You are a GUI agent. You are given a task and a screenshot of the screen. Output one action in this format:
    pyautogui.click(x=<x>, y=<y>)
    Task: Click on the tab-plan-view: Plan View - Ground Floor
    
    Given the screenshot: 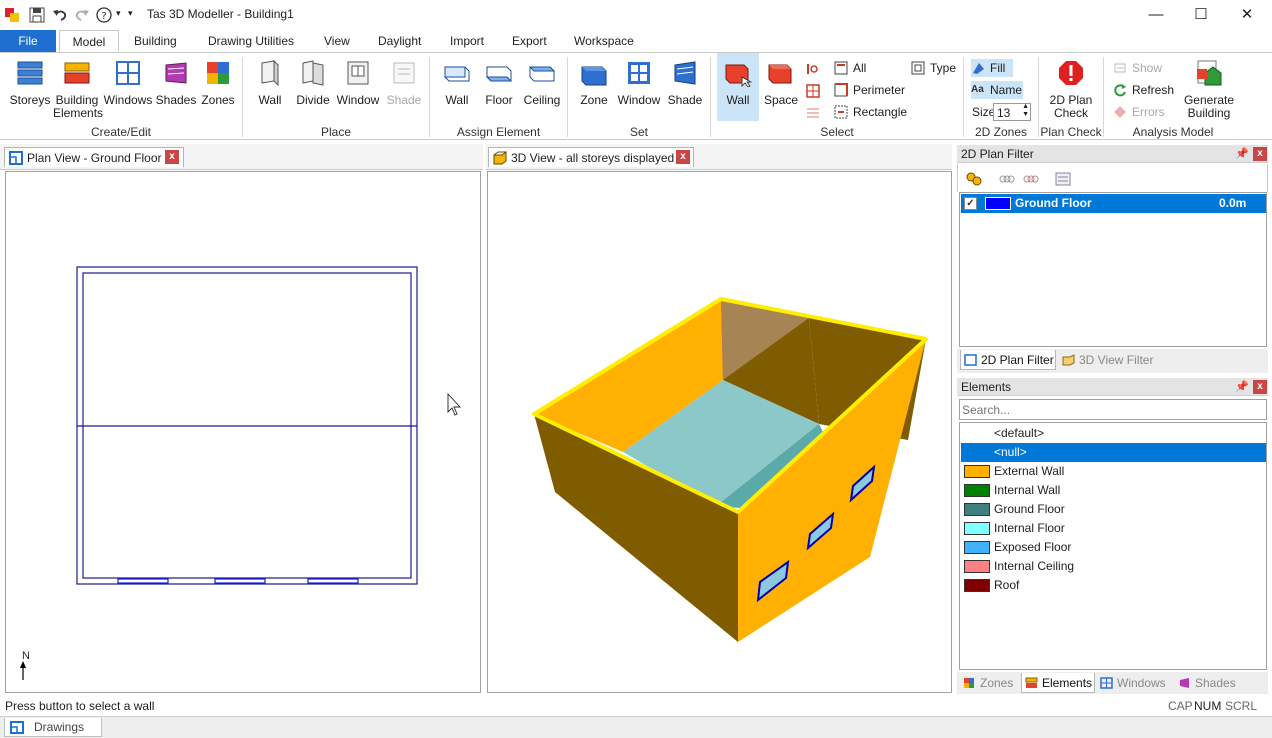 What is the action you would take?
    pyautogui.click(x=94, y=157)
    